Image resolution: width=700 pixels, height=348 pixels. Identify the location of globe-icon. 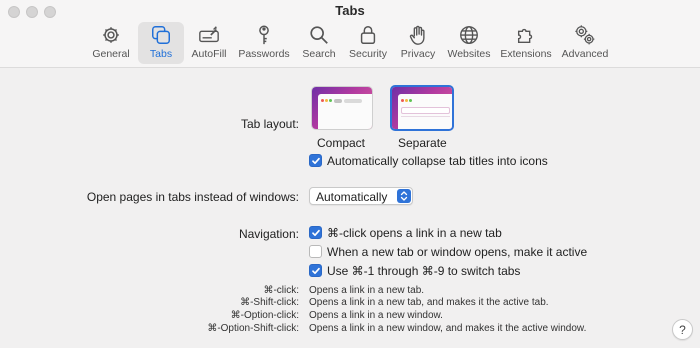
(469, 35).